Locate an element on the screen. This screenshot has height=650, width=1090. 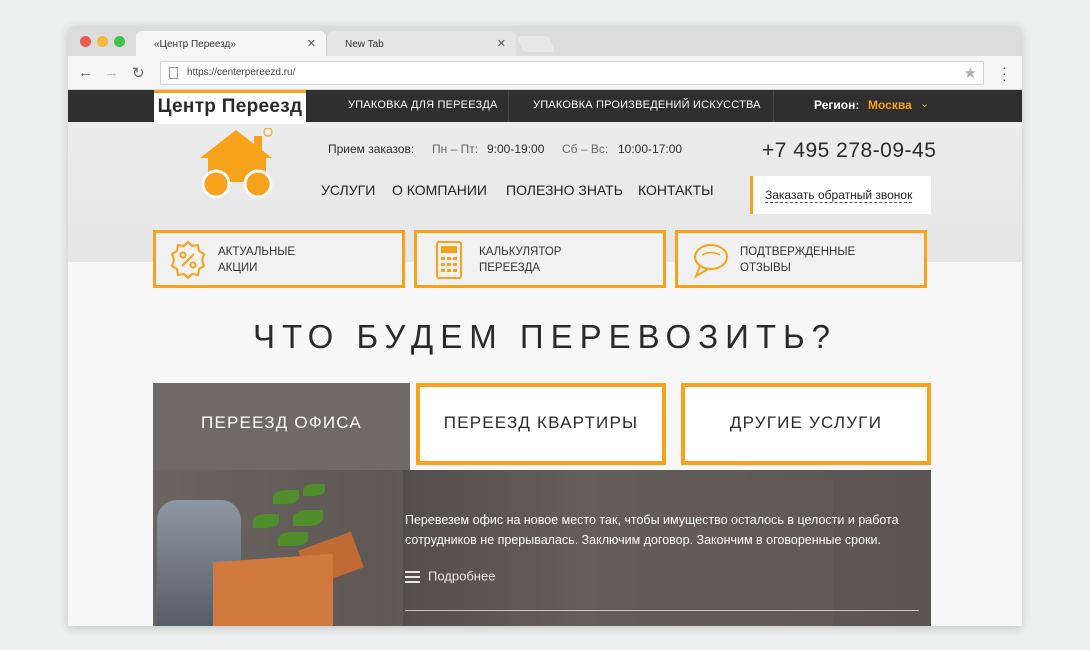
feature-label: КАЛЬКУЛЯТОР ПЕРЕЕЗДА is located at coordinates (520, 260).